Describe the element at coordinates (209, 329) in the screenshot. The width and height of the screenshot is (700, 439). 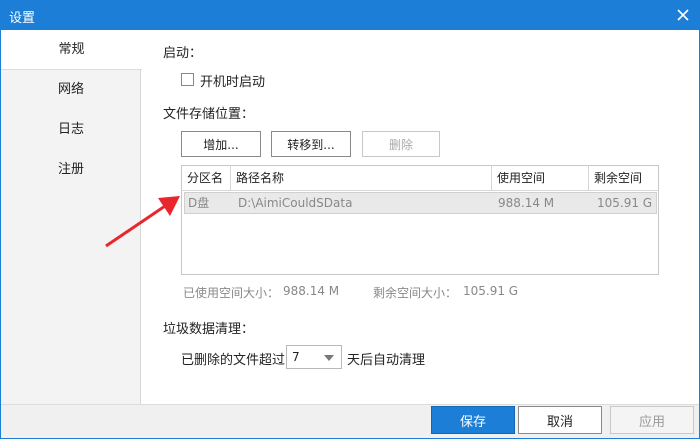
I see `cleanup-section-label: 垃圾数据清理：` at that location.